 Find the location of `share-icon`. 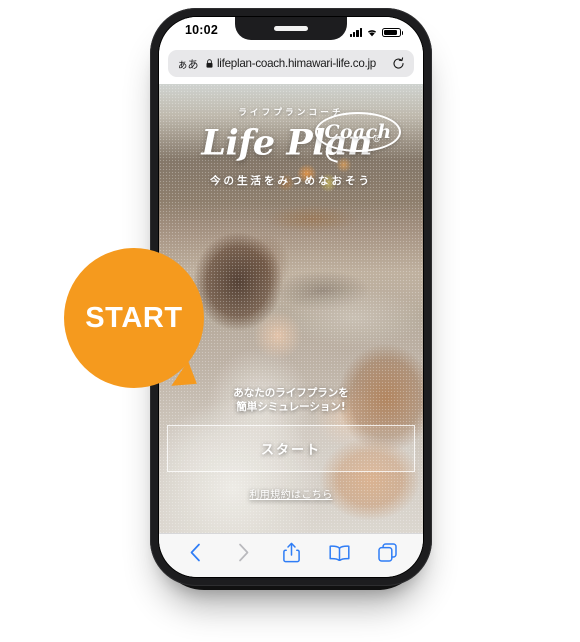

share-icon is located at coordinates (291, 553).